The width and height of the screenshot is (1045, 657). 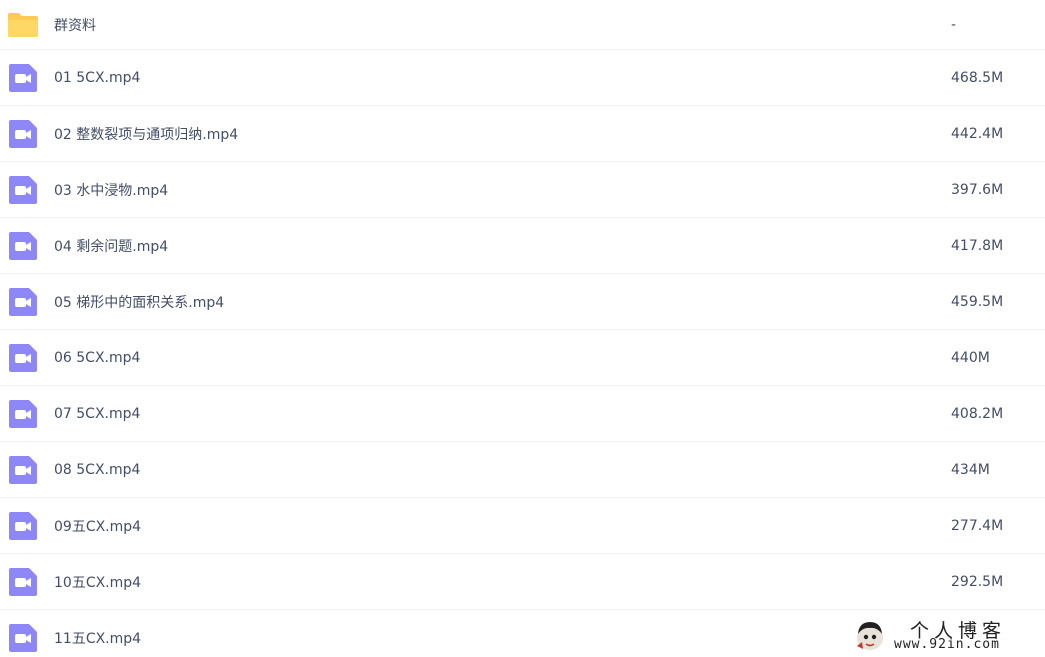 What do you see at coordinates (522, 358) in the screenshot?
I see `file-row: 06 5CX.mp4 440M` at bounding box center [522, 358].